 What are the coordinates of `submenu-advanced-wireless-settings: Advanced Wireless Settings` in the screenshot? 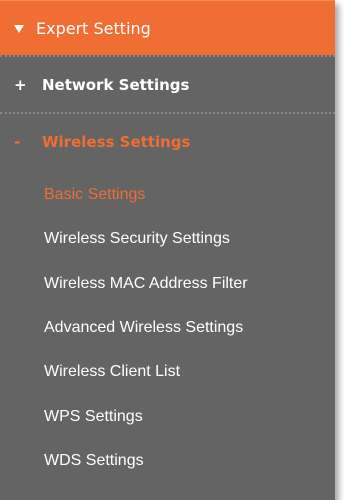 It's located at (167, 328).